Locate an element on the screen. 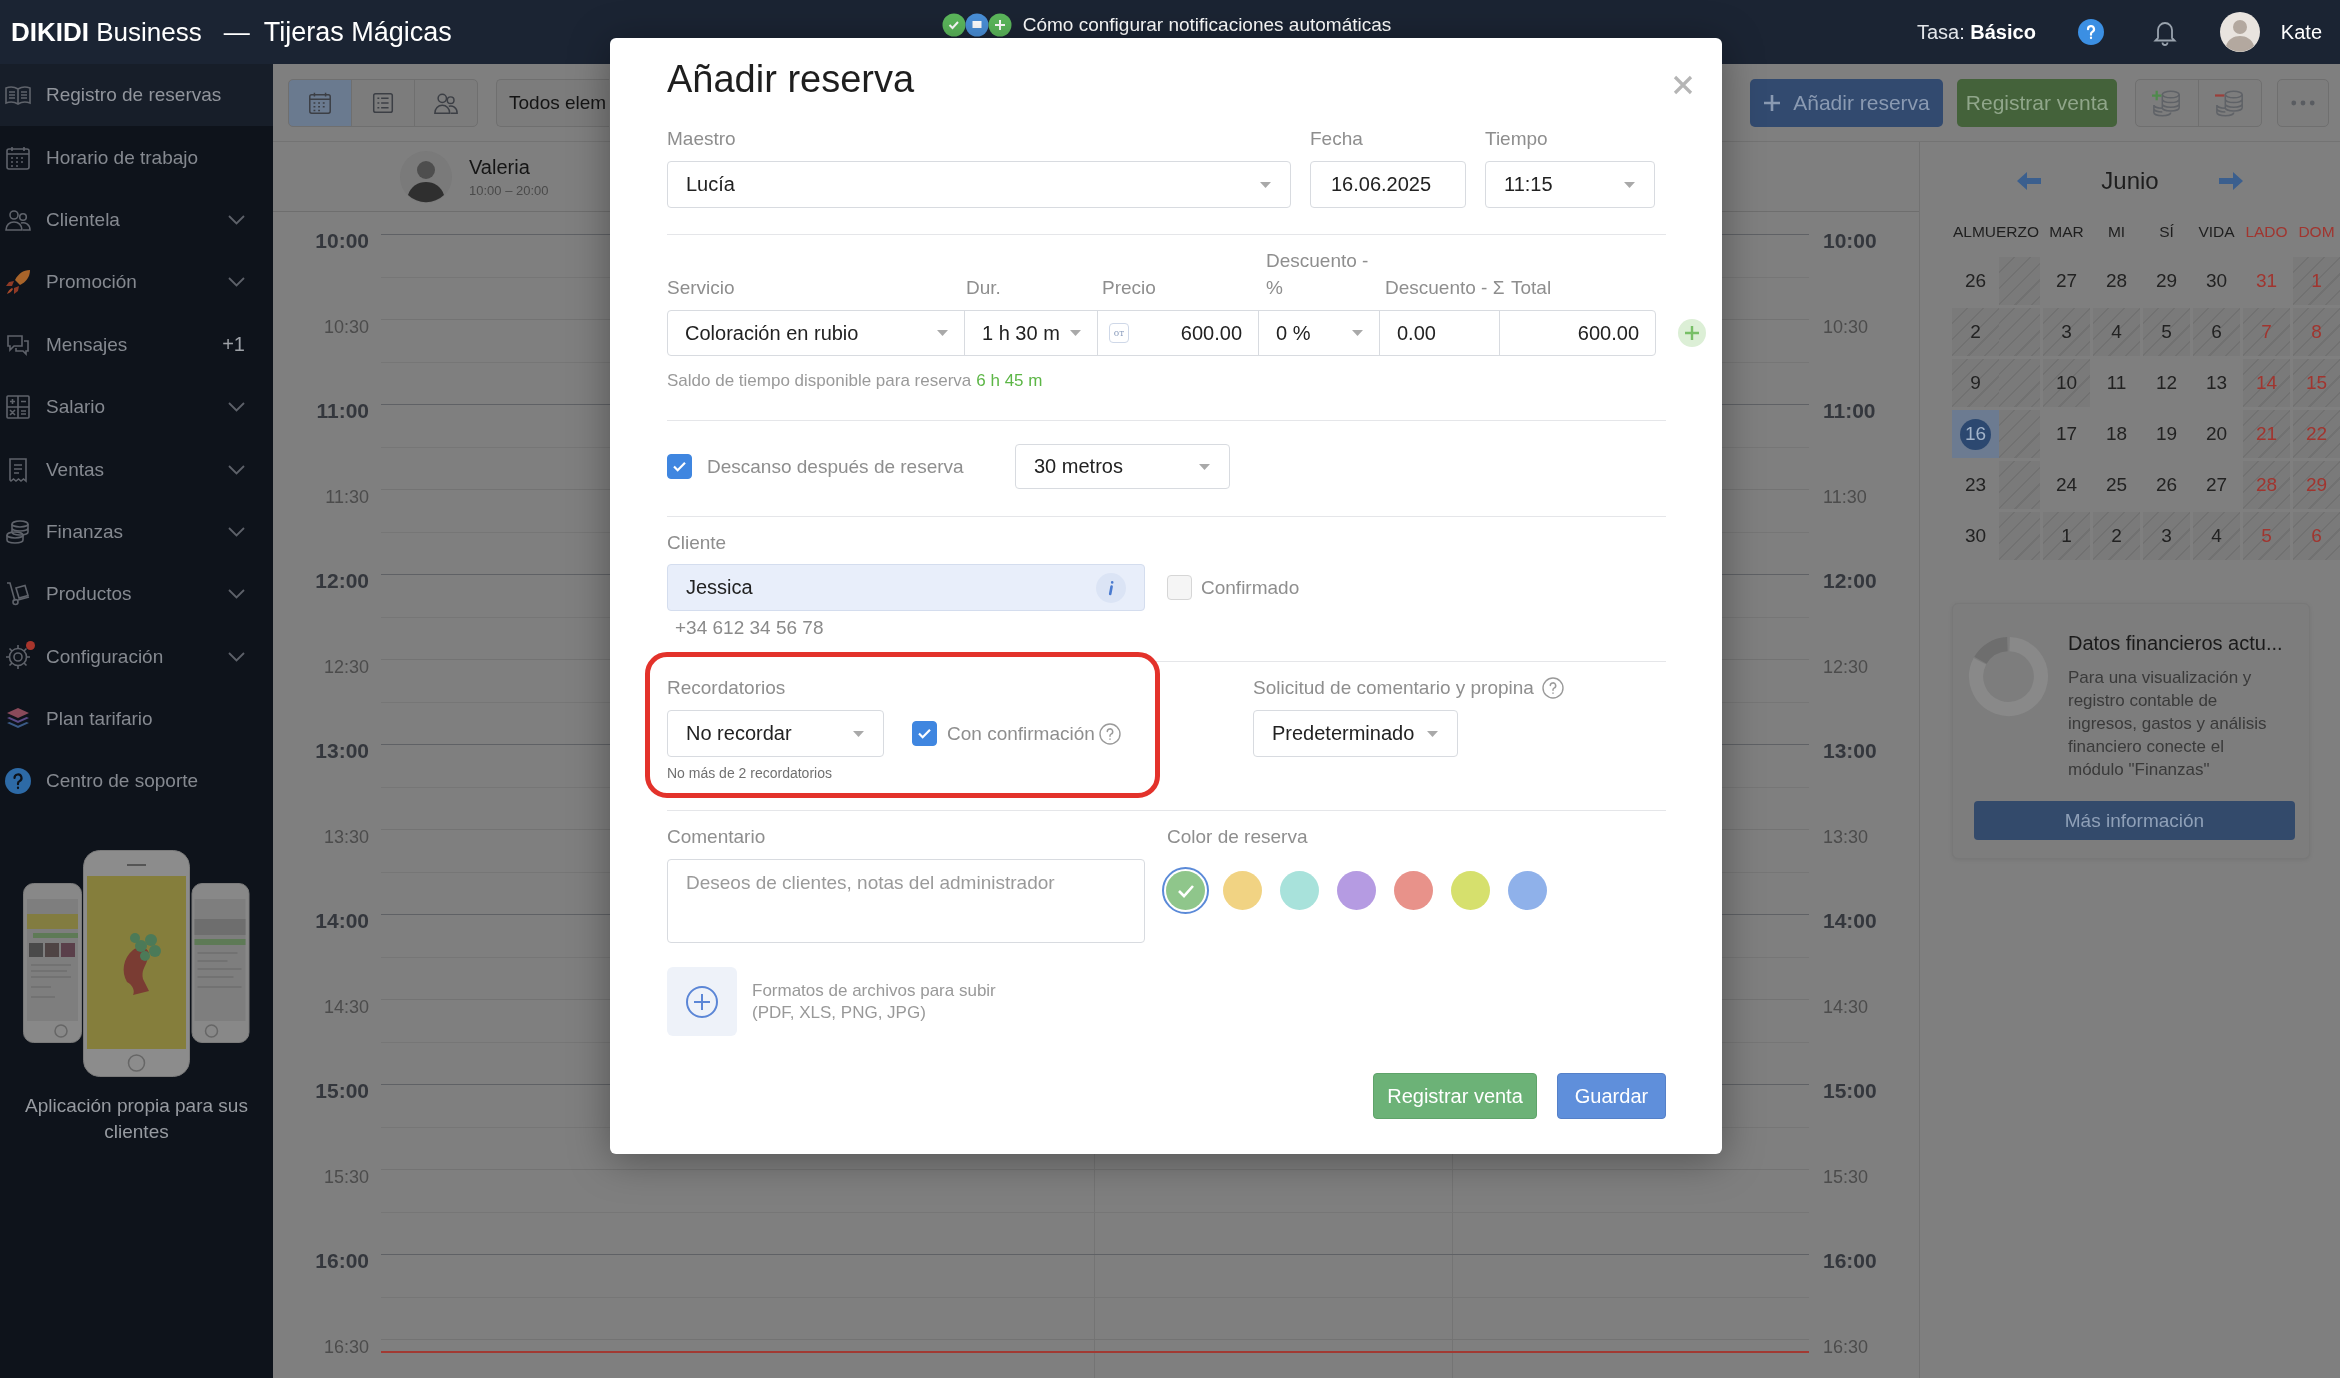 This screenshot has height=1378, width=2340. caret-icon is located at coordinates (858, 733).